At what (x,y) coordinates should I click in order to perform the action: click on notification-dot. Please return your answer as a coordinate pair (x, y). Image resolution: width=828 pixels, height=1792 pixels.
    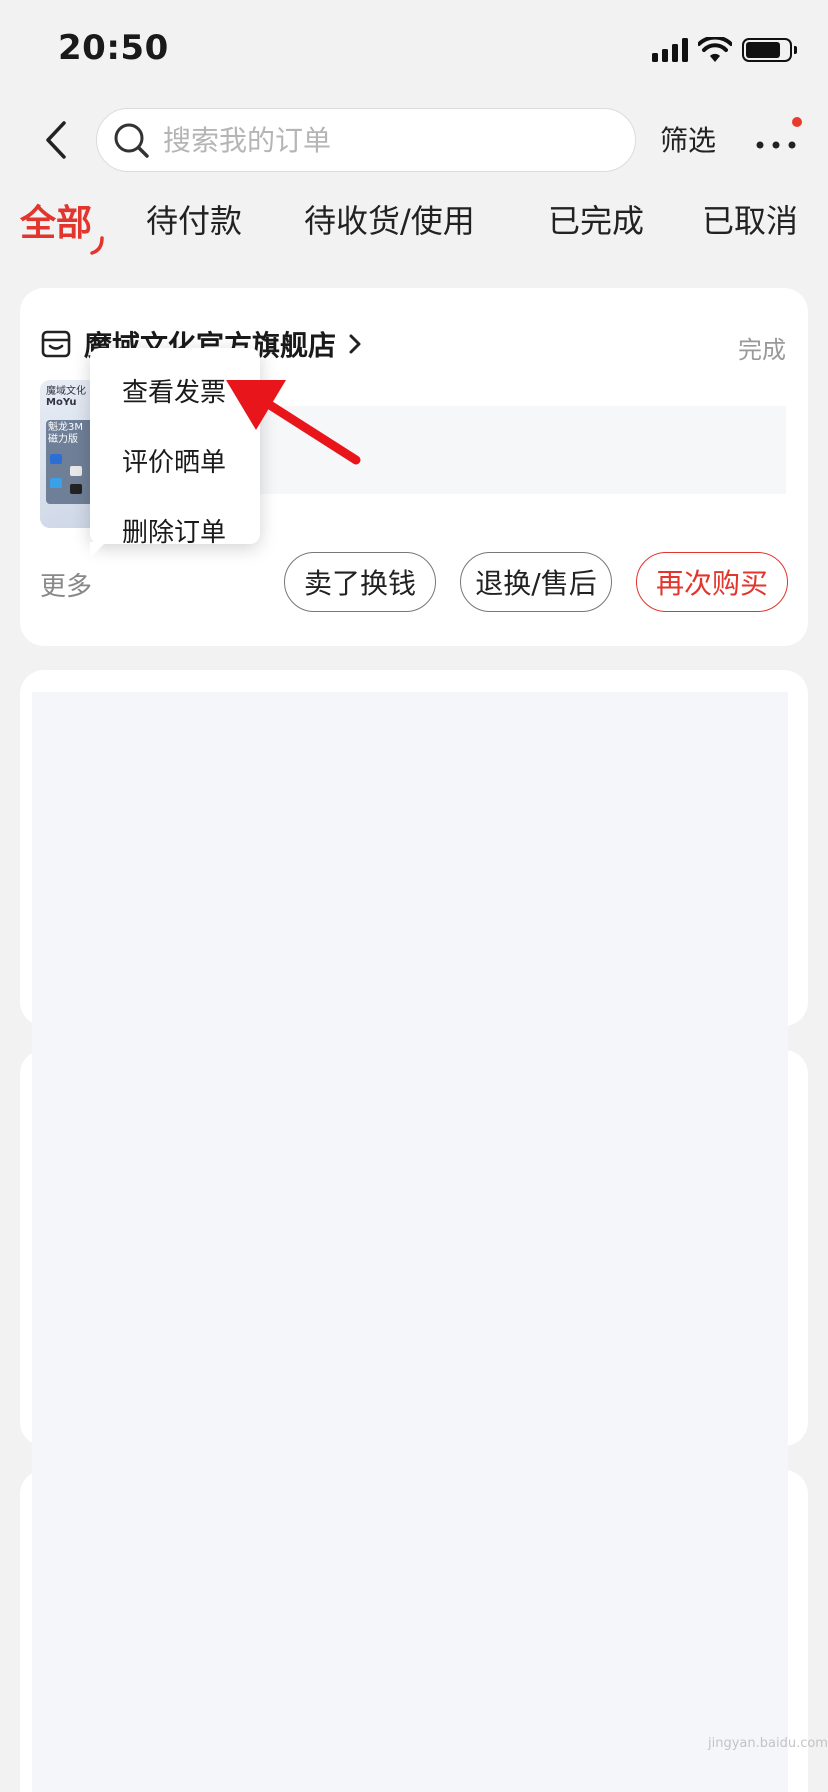
    Looking at the image, I should click on (797, 122).